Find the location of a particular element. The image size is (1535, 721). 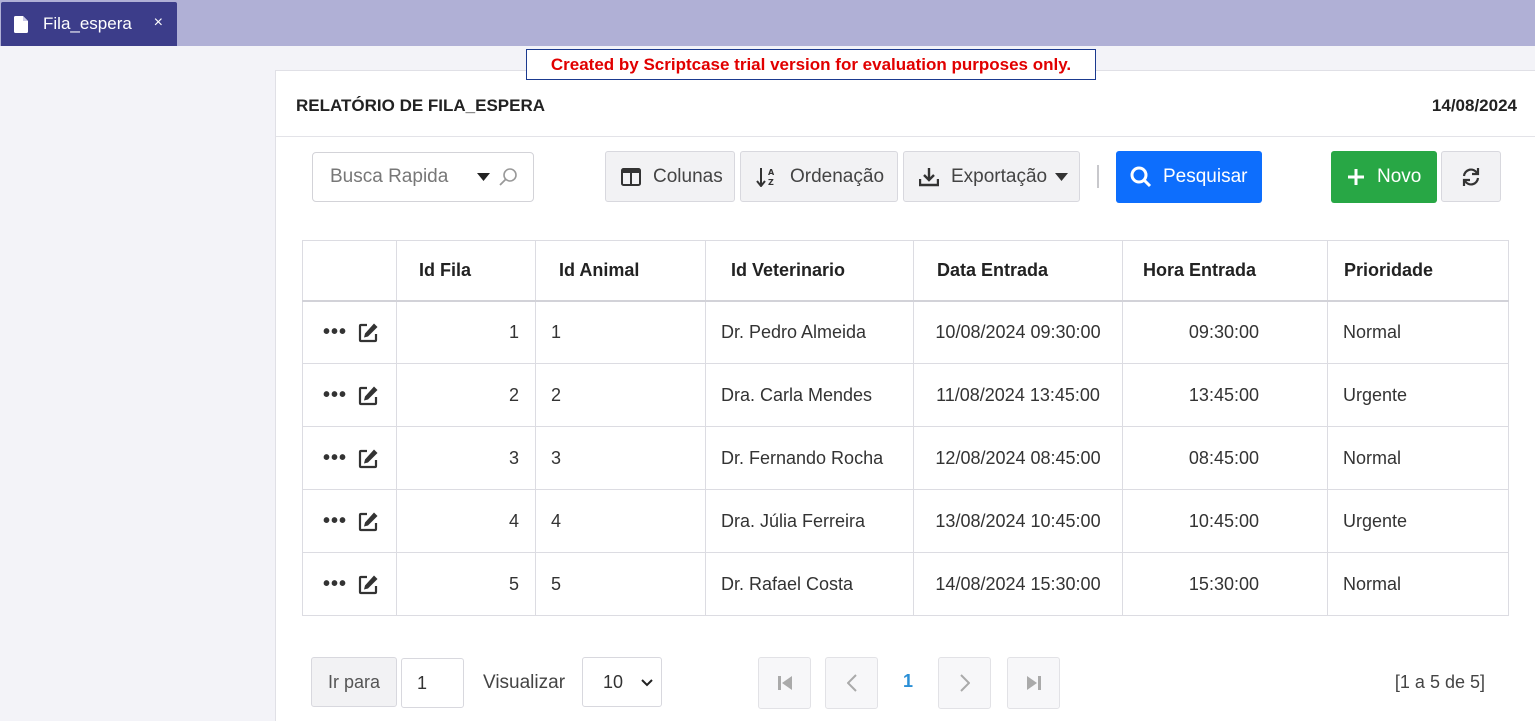

column-header-prioridade: Prioridade is located at coordinates (1418, 271).